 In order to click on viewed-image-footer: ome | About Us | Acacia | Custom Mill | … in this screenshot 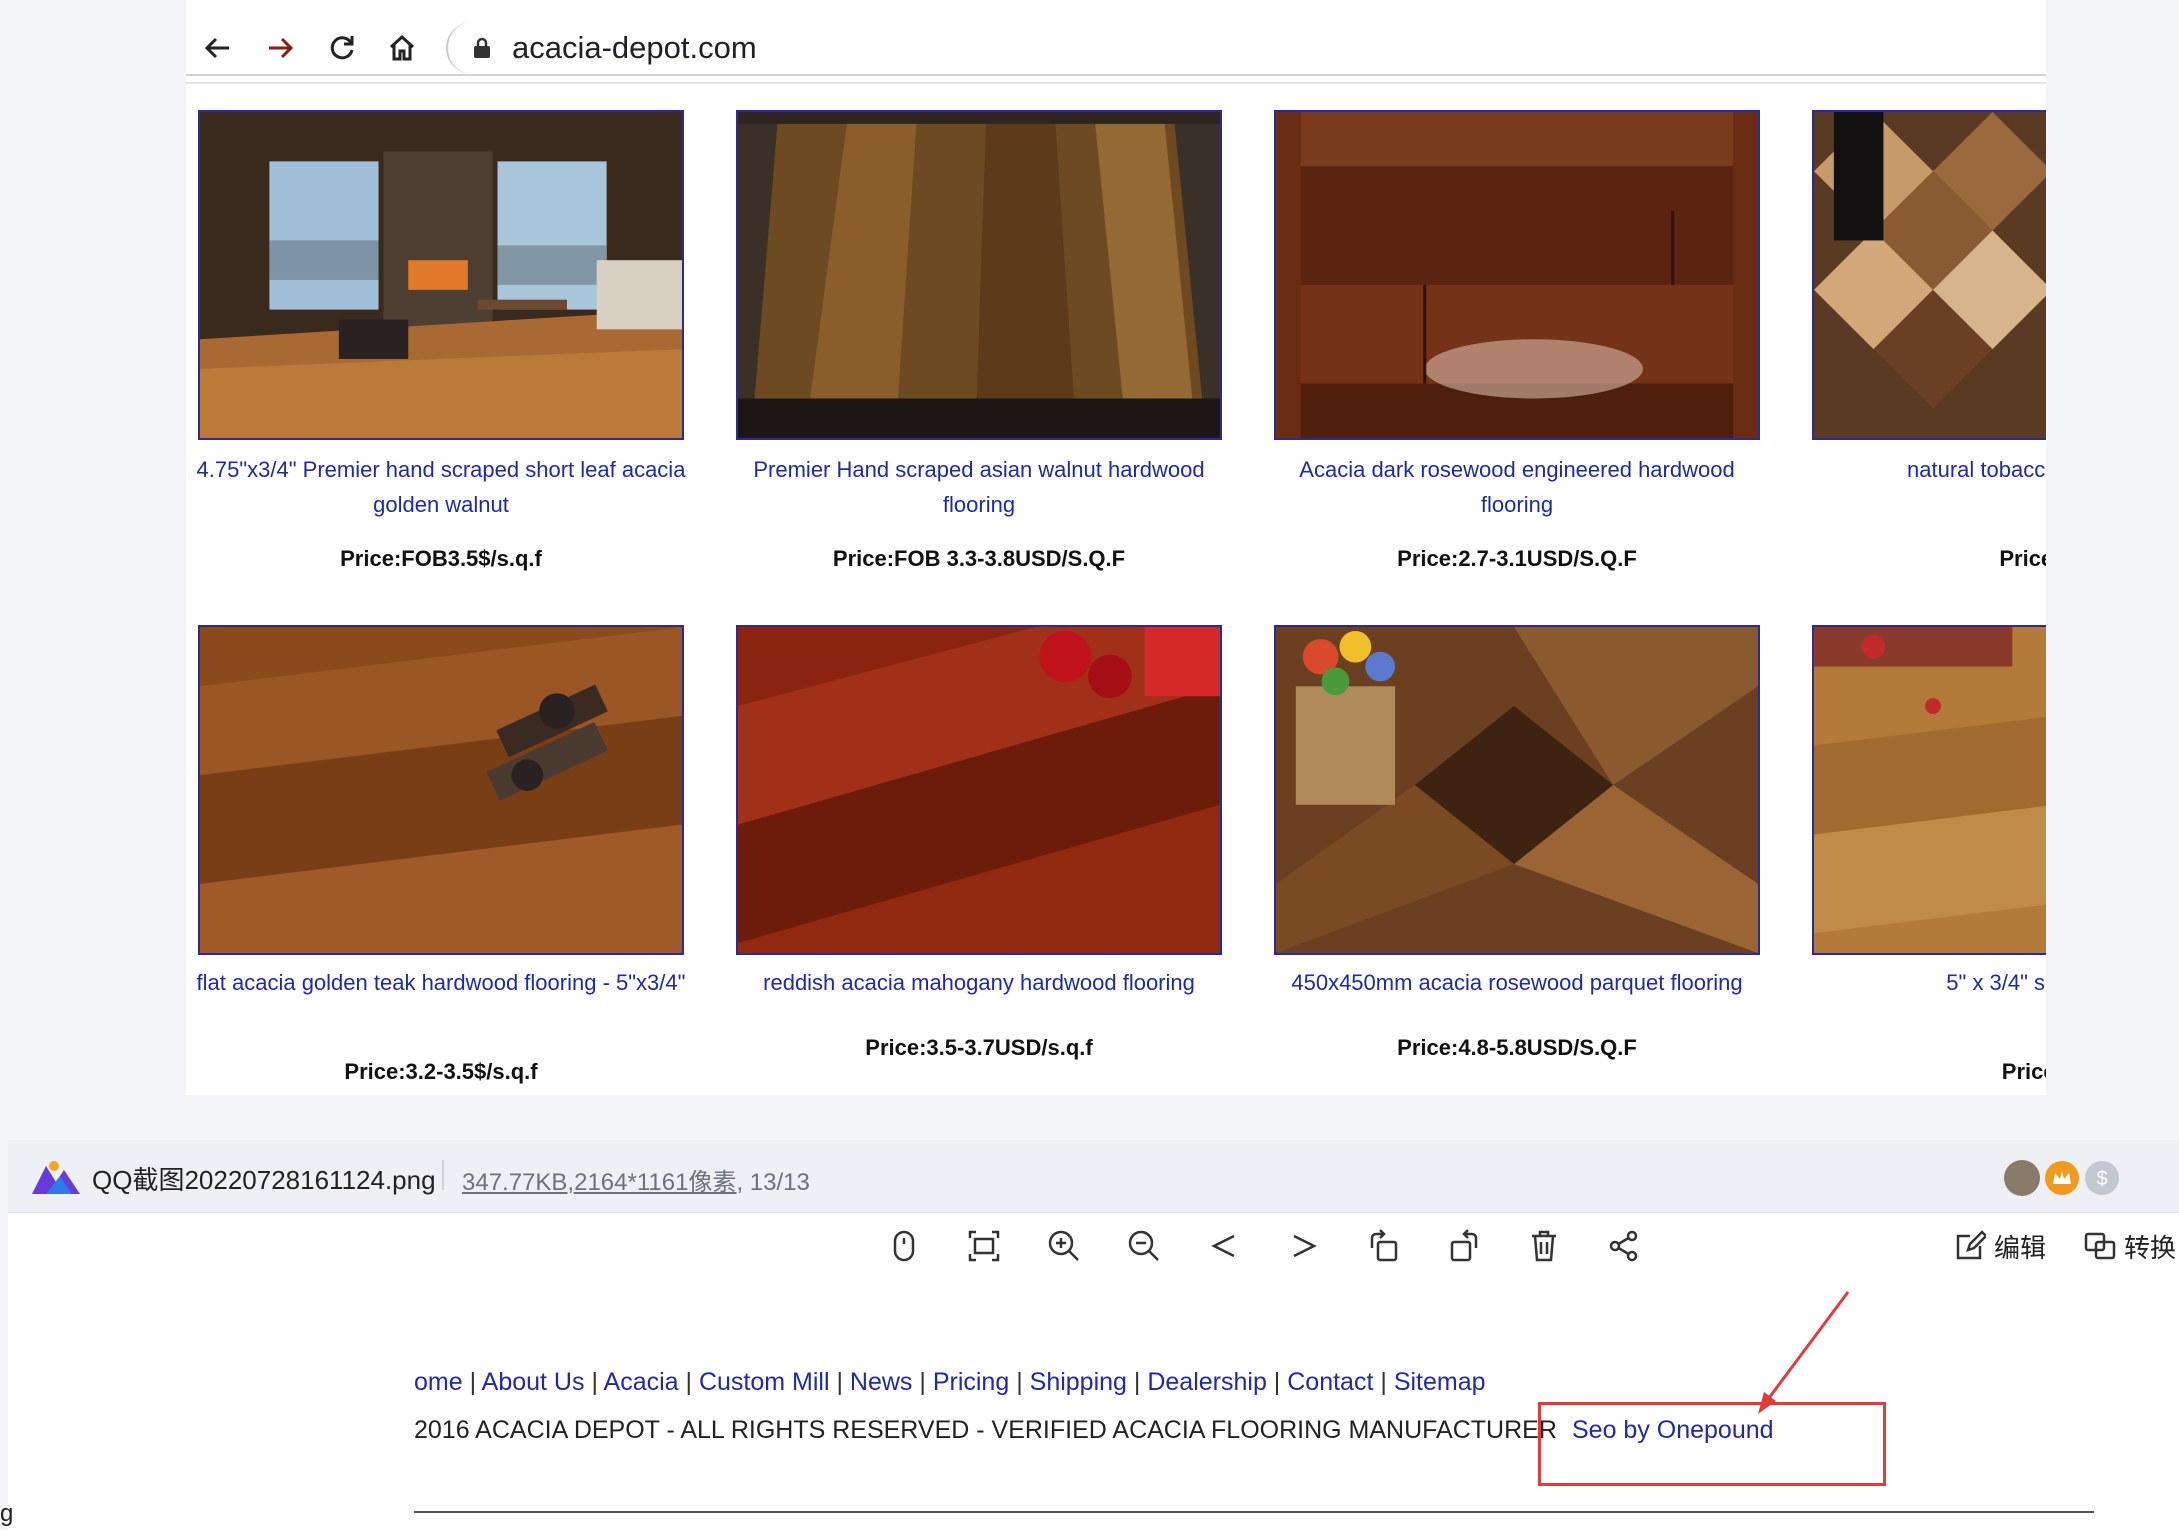, I will do `click(1279, 1407)`.